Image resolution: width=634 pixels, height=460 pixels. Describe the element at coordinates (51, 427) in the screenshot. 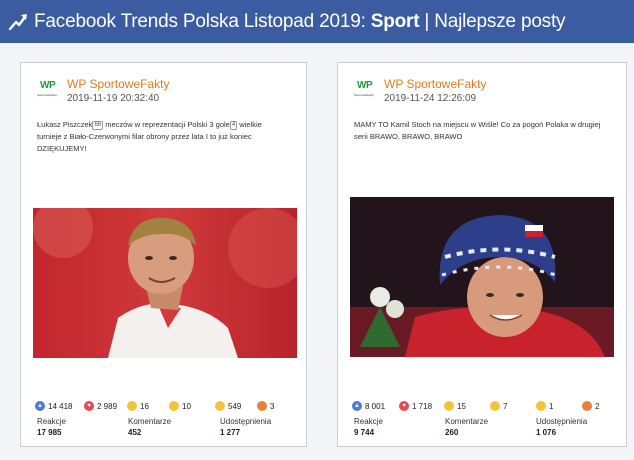

I see `stat-reactions: Reakcje 17 985` at that location.